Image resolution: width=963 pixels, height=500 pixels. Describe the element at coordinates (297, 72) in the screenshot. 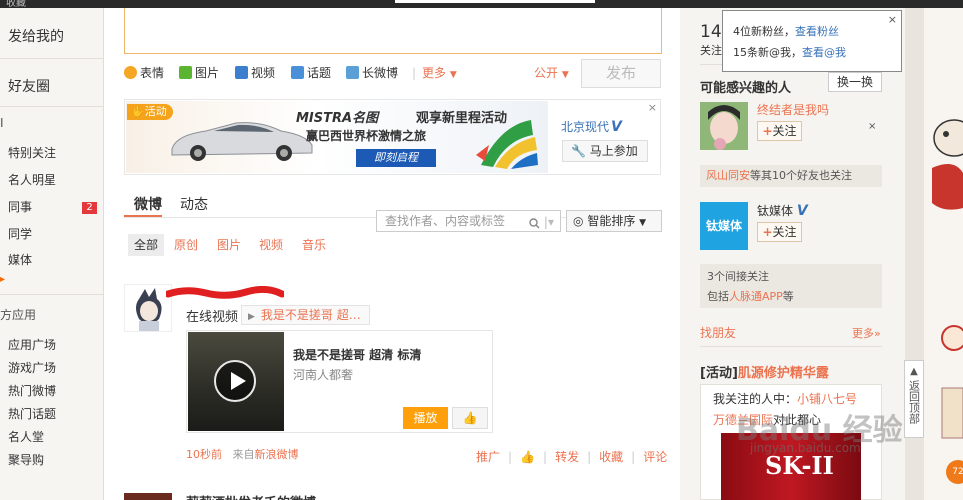

I see `topic-icon` at that location.